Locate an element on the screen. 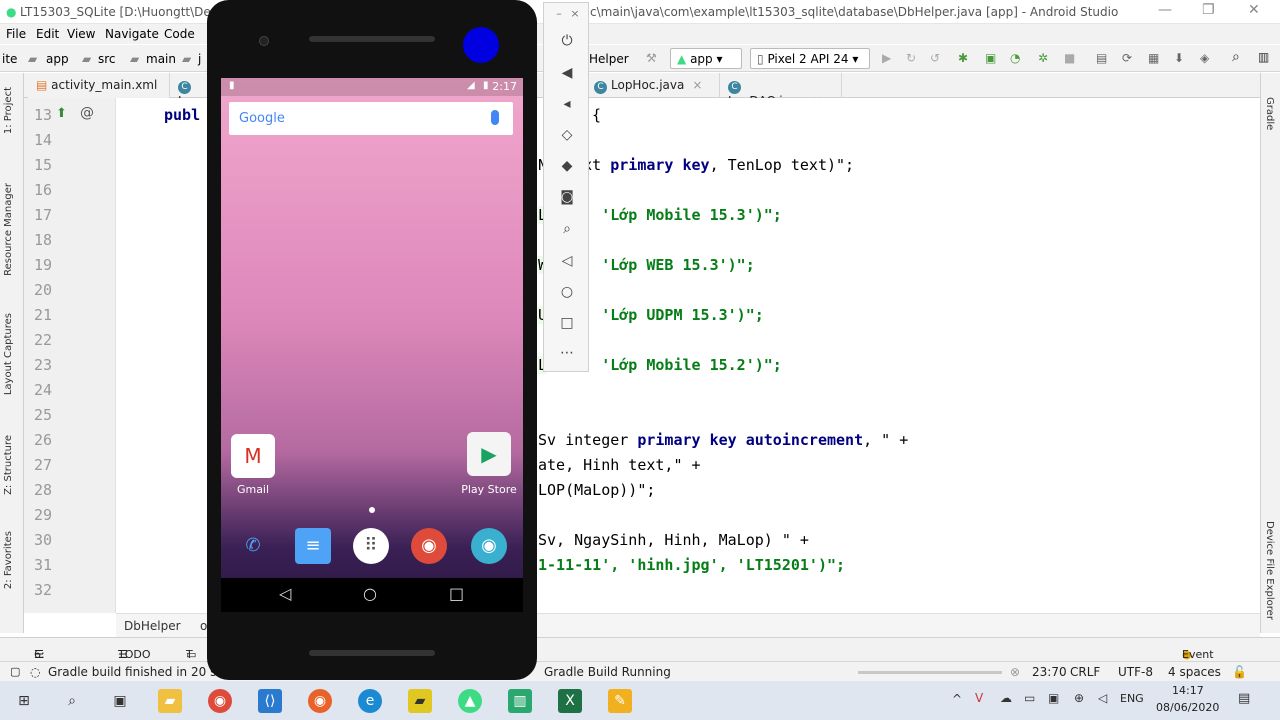 This screenshot has height=720, width=1280. file-encoding: UTF-8 is located at coordinates (1135, 672).